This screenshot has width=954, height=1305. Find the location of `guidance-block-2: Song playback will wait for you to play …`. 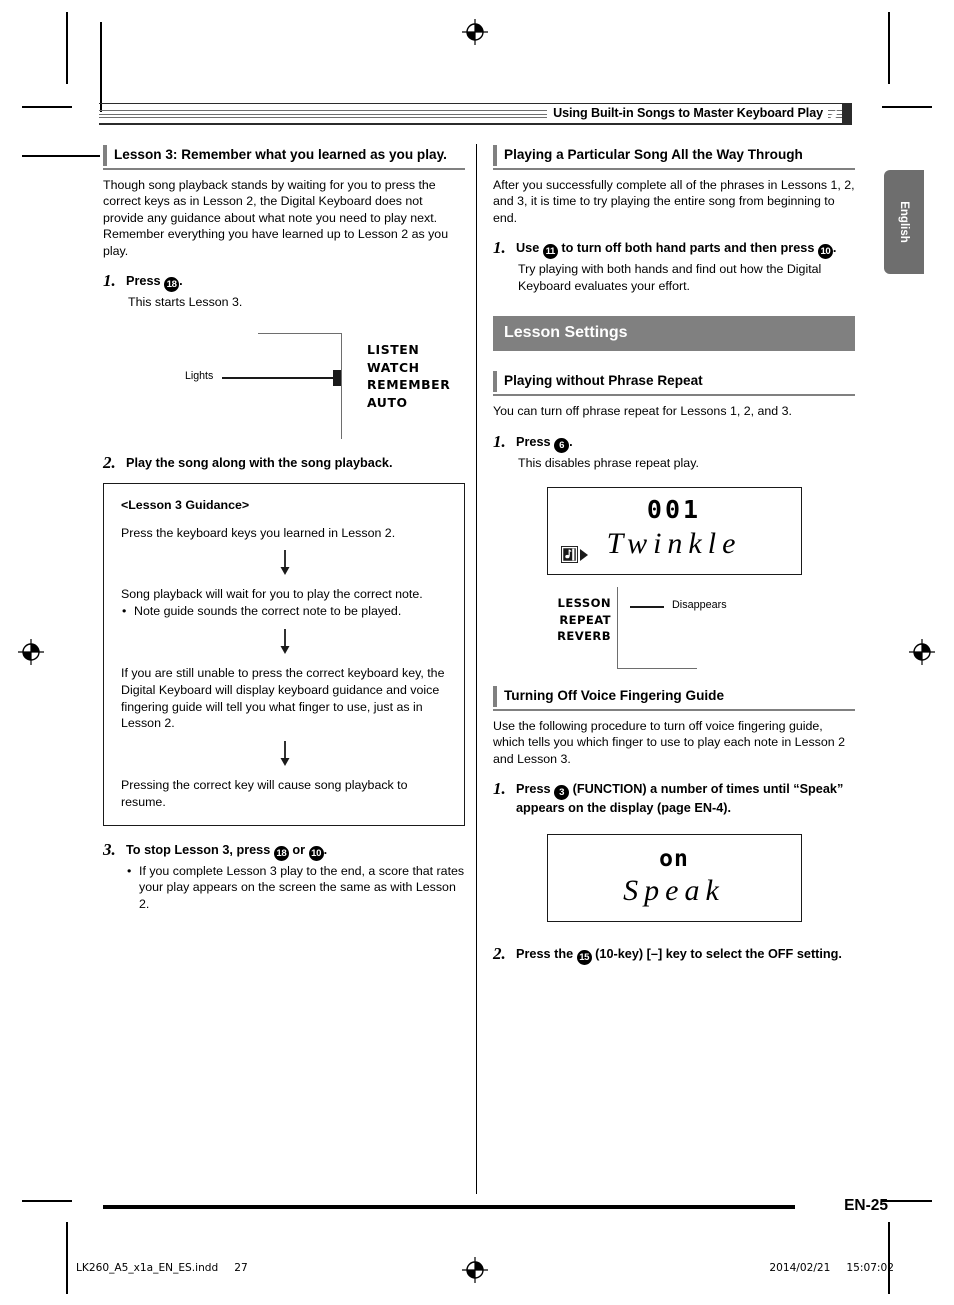

guidance-block-2: Song playback will wait for you to play … is located at coordinates (272, 594).